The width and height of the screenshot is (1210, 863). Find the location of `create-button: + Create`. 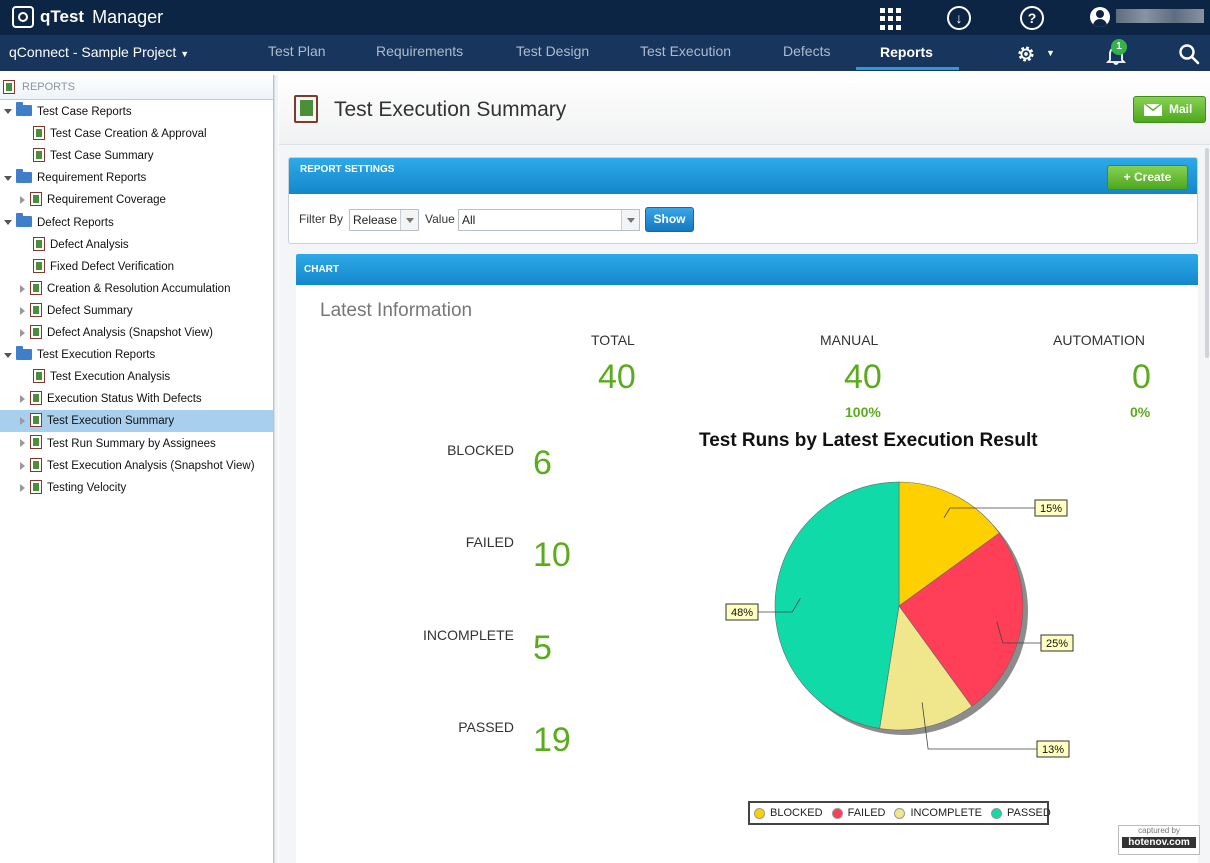

create-button: + Create is located at coordinates (1147, 177).